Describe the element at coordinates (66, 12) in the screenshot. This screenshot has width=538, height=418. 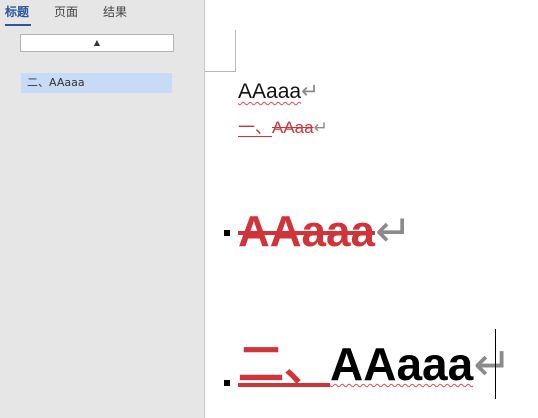
I see `tab-pages: 页面` at that location.